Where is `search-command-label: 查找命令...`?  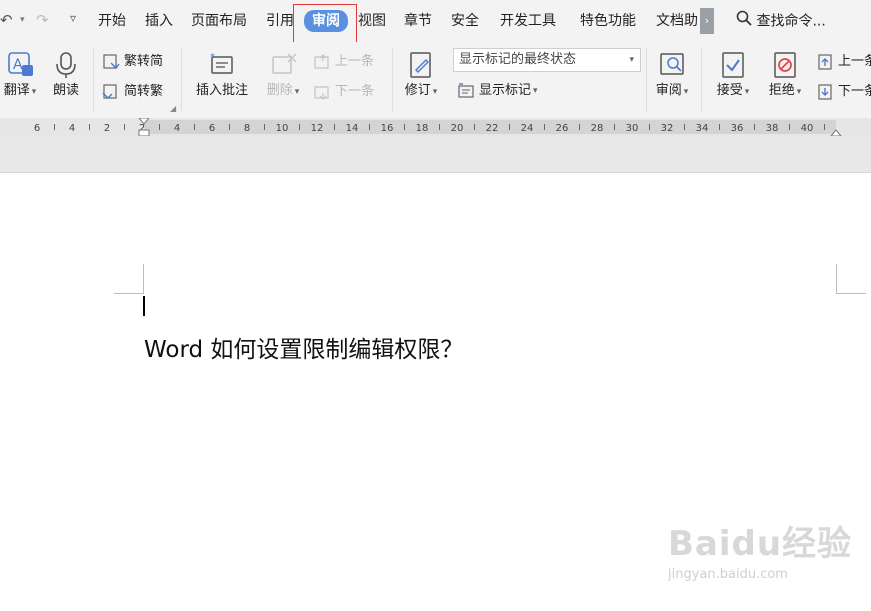
search-command-label: 查找命令... is located at coordinates (791, 21).